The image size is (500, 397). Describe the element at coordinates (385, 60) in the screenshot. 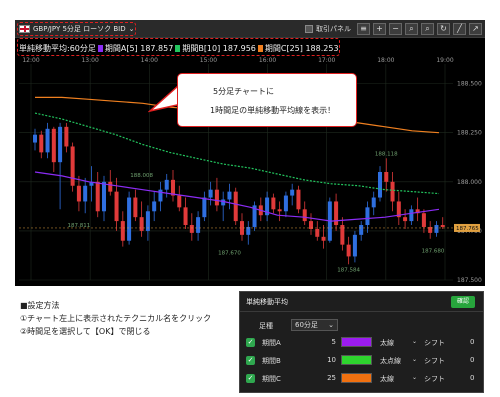

I see `x-tick-label: 18:00` at that location.